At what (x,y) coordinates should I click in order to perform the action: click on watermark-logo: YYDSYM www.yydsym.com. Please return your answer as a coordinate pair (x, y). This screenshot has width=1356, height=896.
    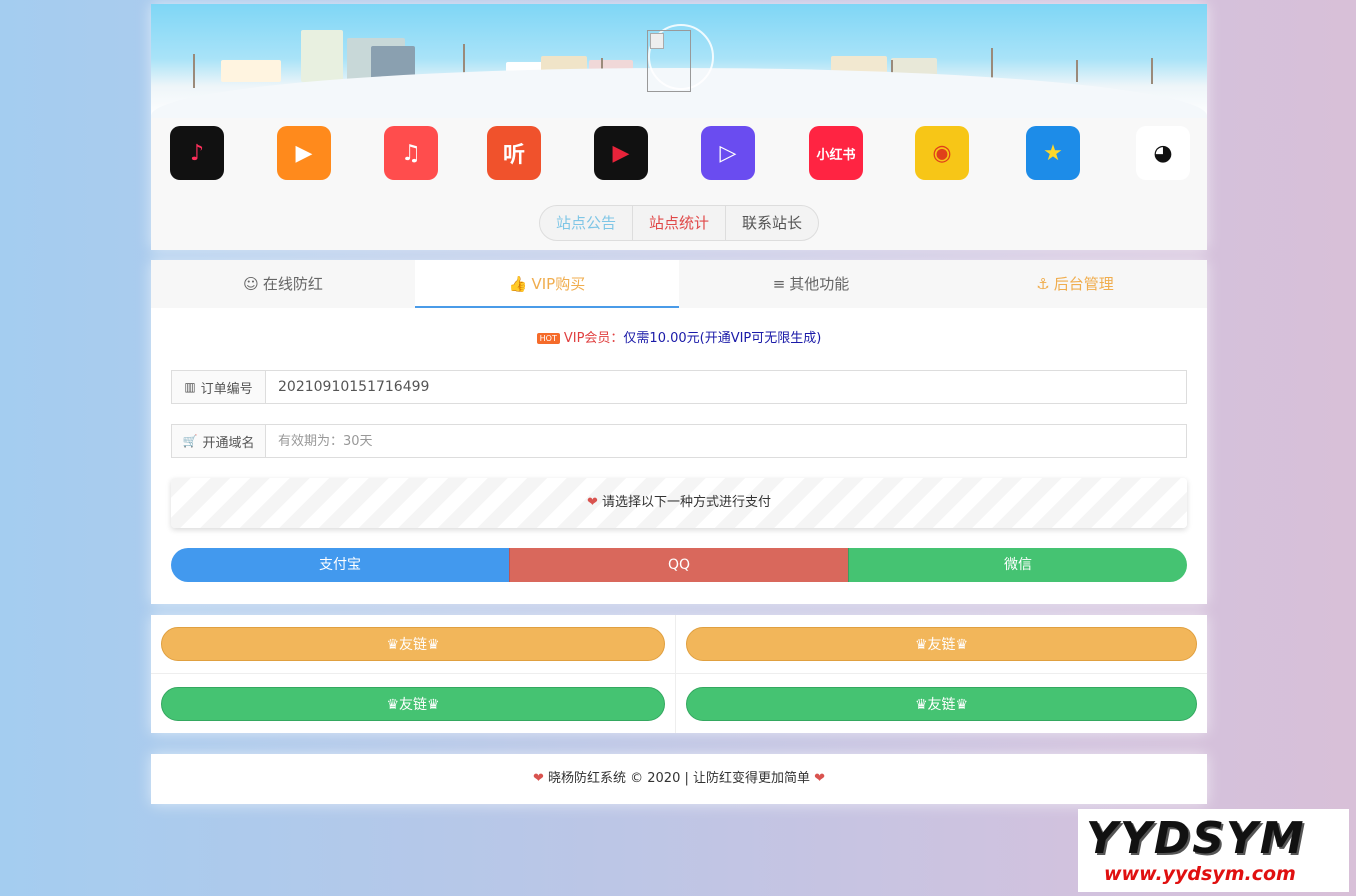
    Looking at the image, I should click on (1213, 850).